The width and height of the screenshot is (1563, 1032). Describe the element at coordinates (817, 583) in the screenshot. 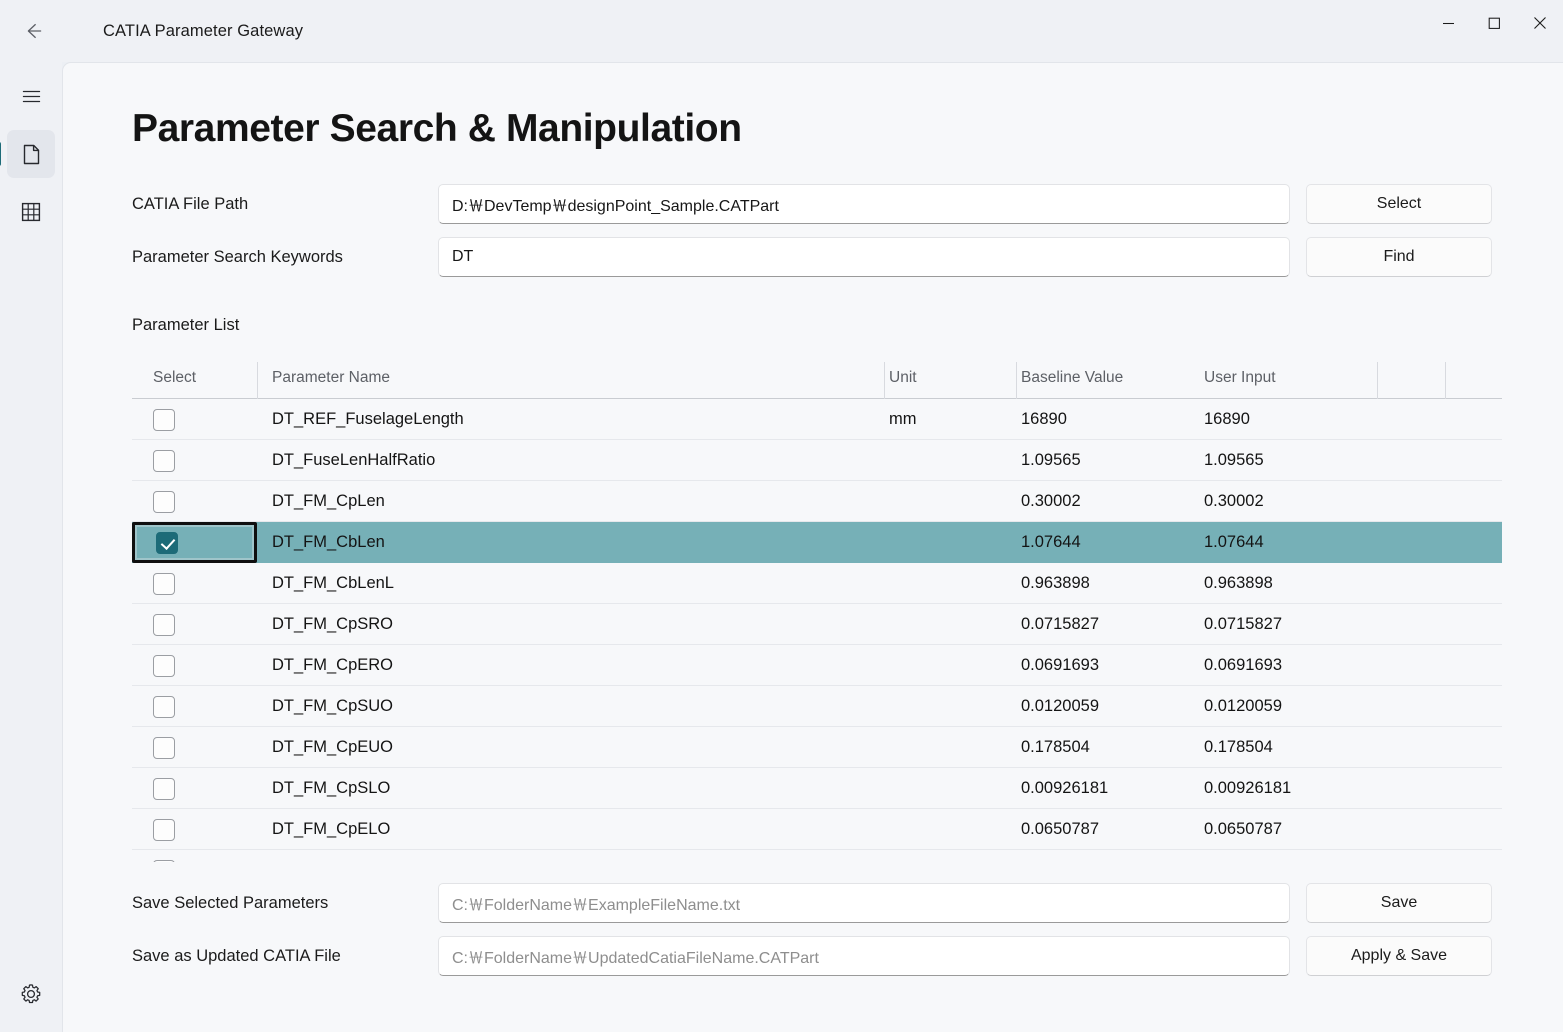

I see `table-row: DT_FM_CbLenL 0.963898 0.963898` at that location.